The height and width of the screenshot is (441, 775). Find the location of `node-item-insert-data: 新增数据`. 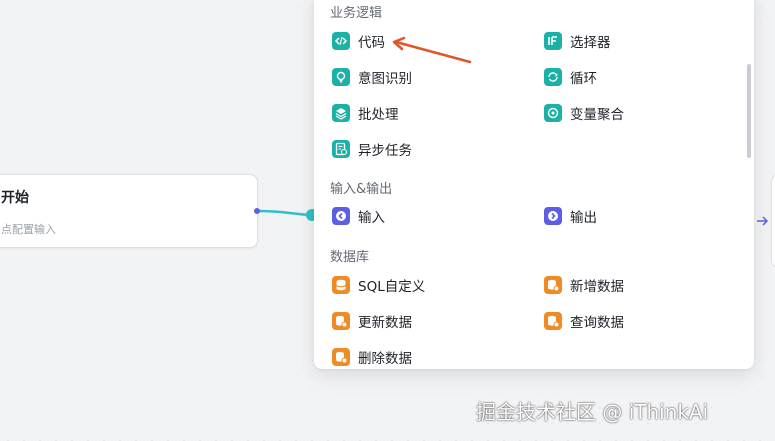

node-item-insert-data: 新增数据 is located at coordinates (584, 285).